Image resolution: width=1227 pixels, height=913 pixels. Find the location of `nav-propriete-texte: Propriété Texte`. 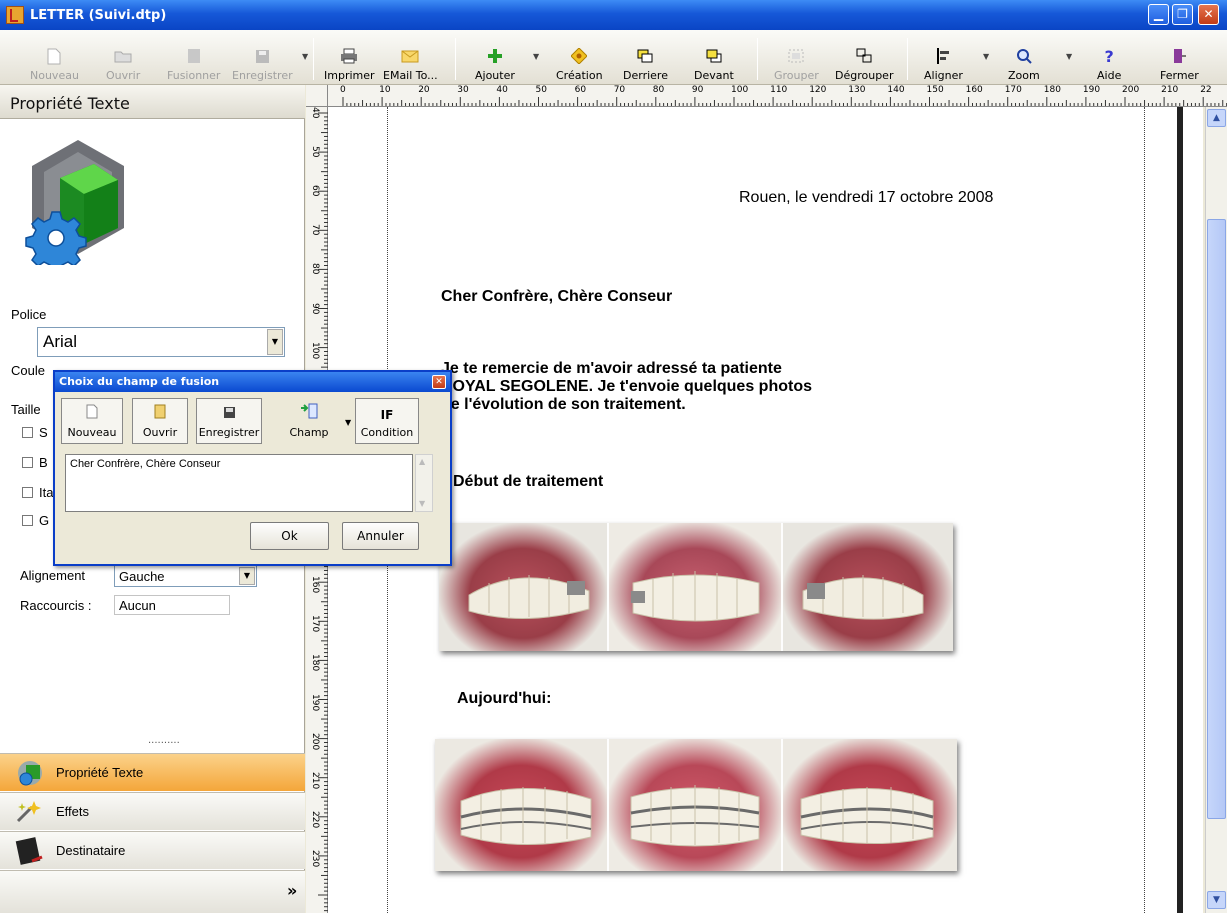

nav-propriete-texte: Propriété Texte is located at coordinates (152, 772).